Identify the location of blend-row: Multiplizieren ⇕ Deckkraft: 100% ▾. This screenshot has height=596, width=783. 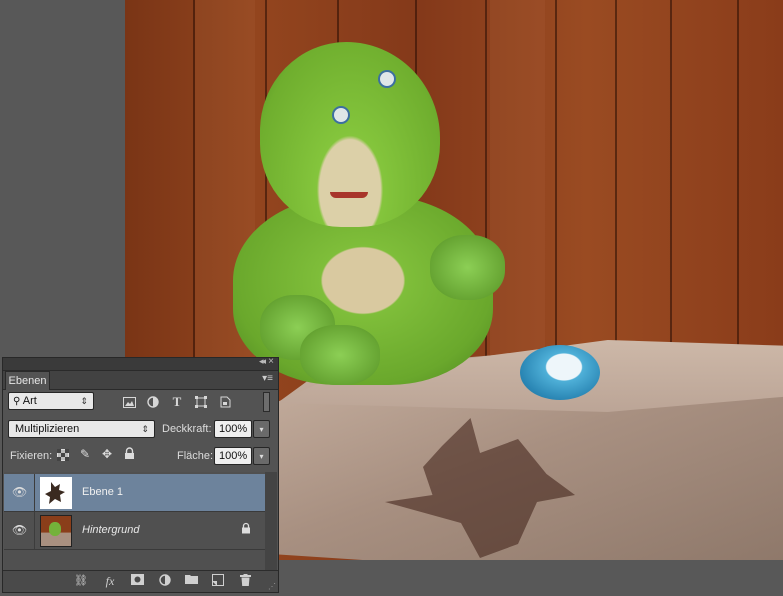
(140, 430).